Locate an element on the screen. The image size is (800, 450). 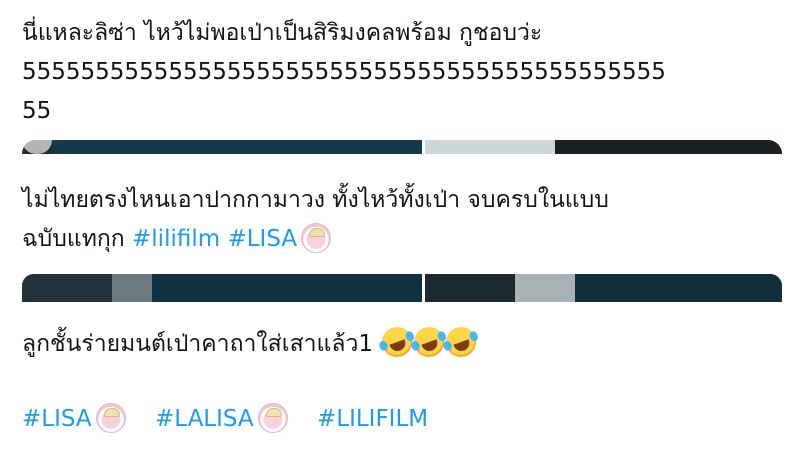
media-thumb-2f is located at coordinates (678, 288).